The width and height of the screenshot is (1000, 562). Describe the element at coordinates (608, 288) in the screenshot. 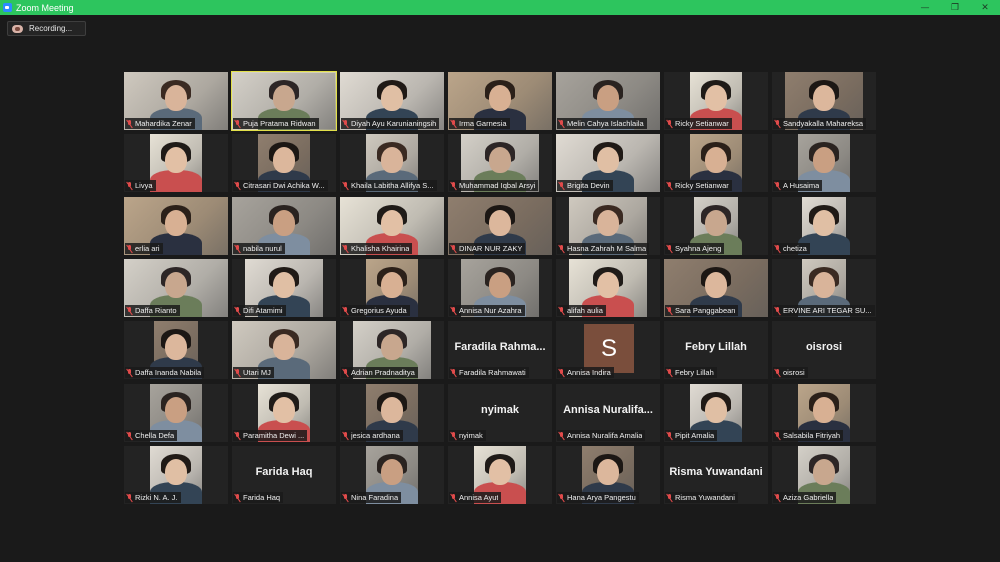

I see `participant-tile: alifah aulia` at that location.